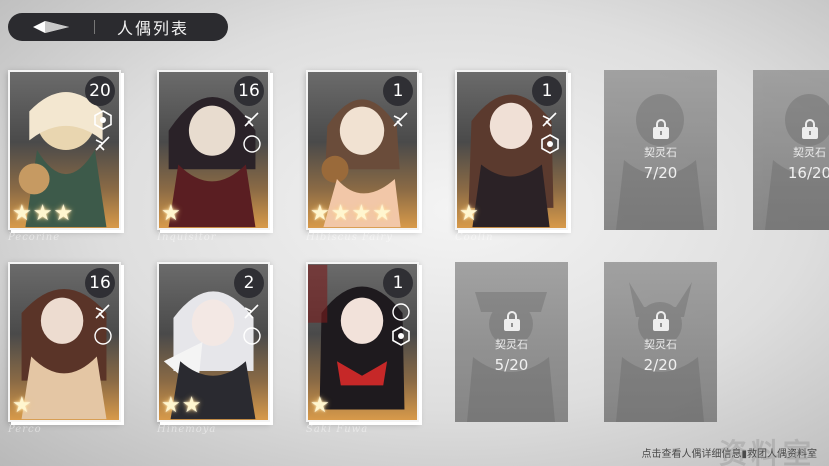 The image size is (829, 466). I want to click on doll-name: Saki Fuwa, so click(337, 429).